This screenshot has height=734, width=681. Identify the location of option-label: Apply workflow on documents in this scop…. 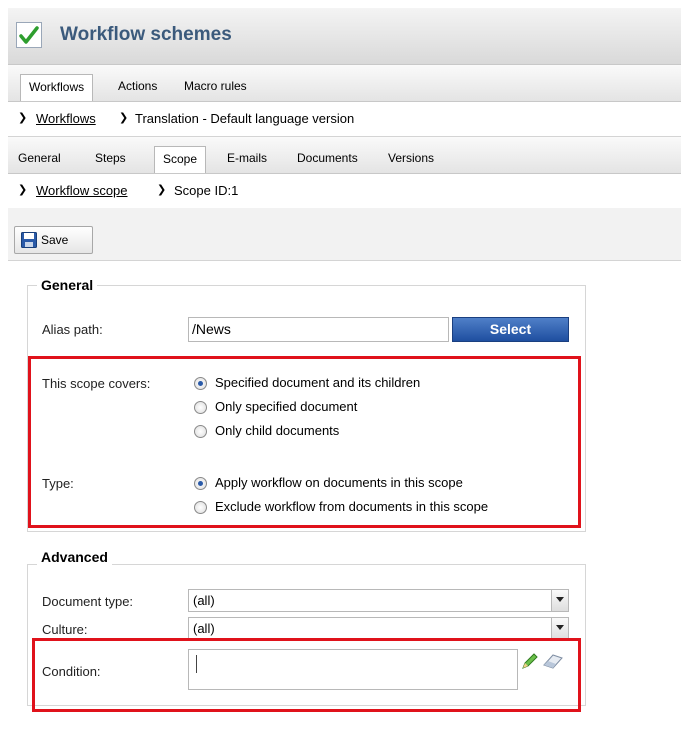
(339, 482).